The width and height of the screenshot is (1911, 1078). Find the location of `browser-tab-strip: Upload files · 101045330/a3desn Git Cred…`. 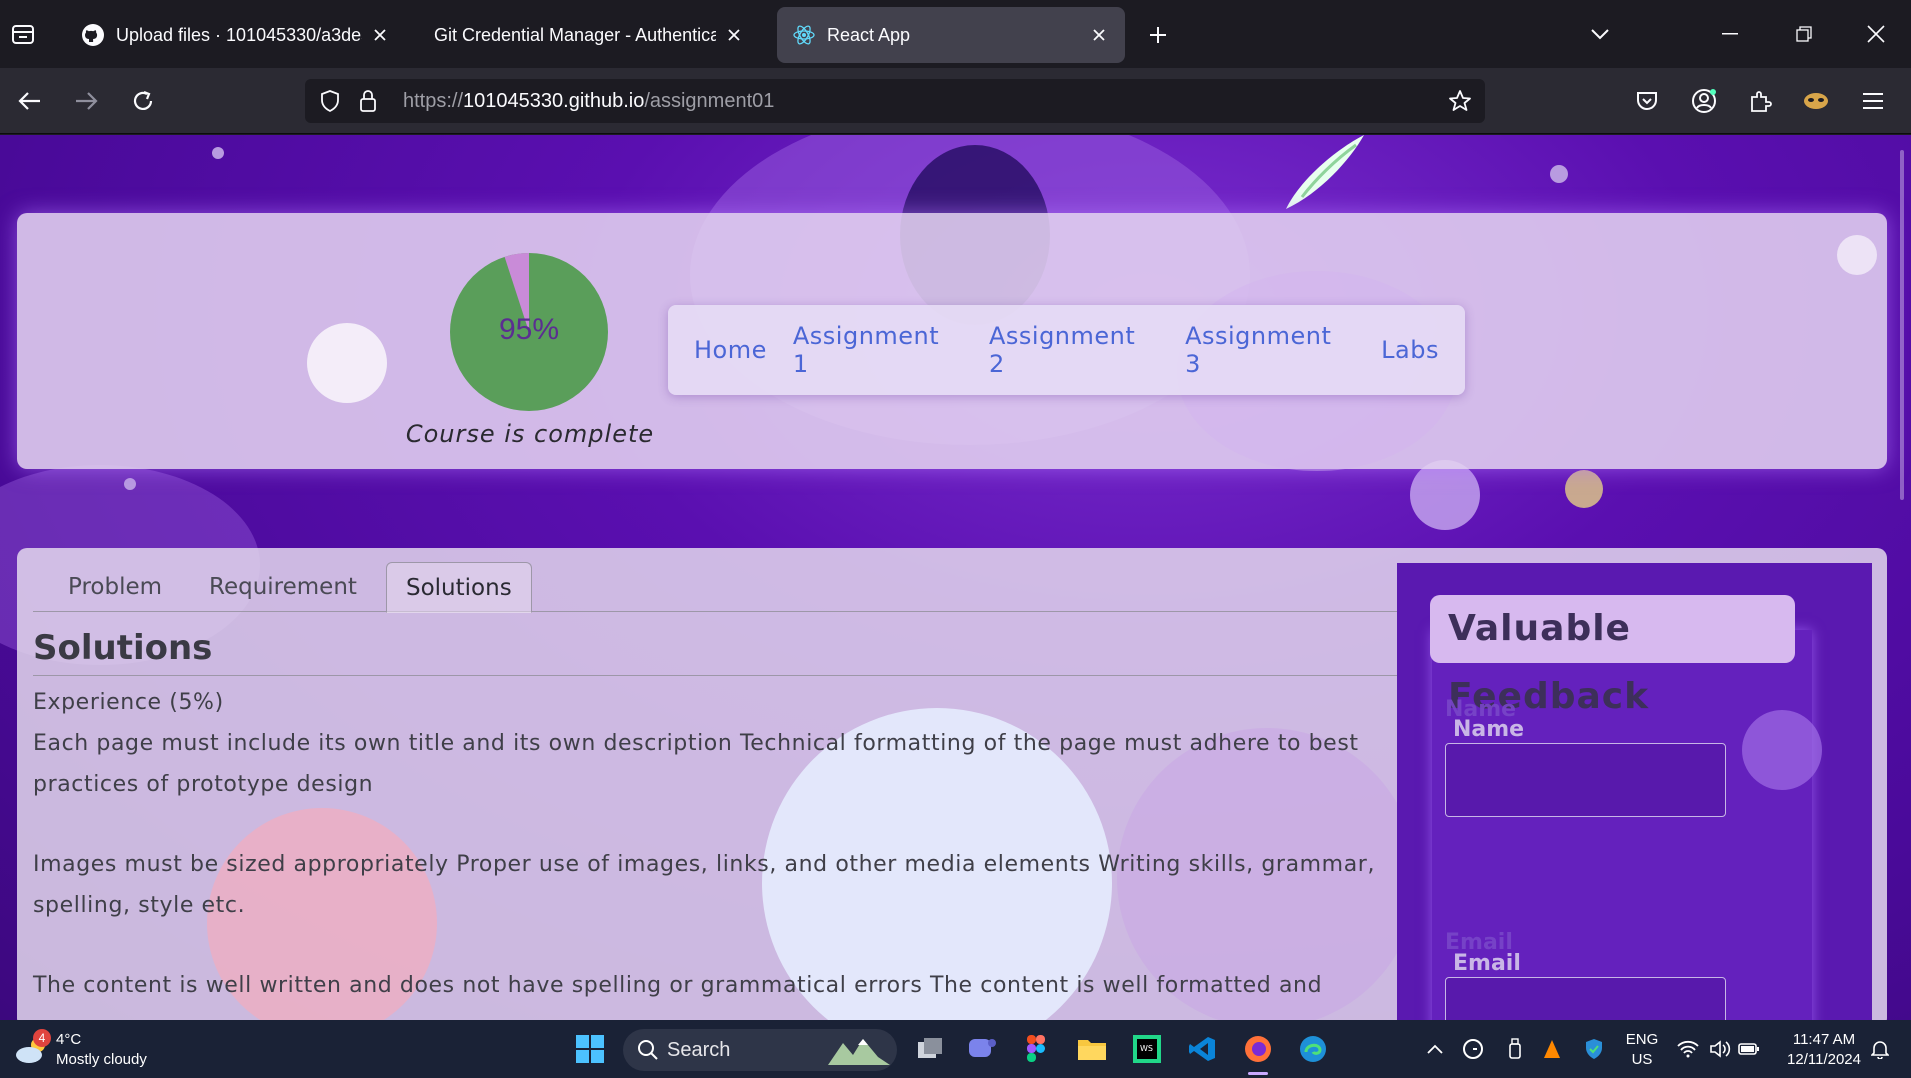

browser-tab-strip: Upload files · 101045330/a3desn Git Cred… is located at coordinates (955, 34).